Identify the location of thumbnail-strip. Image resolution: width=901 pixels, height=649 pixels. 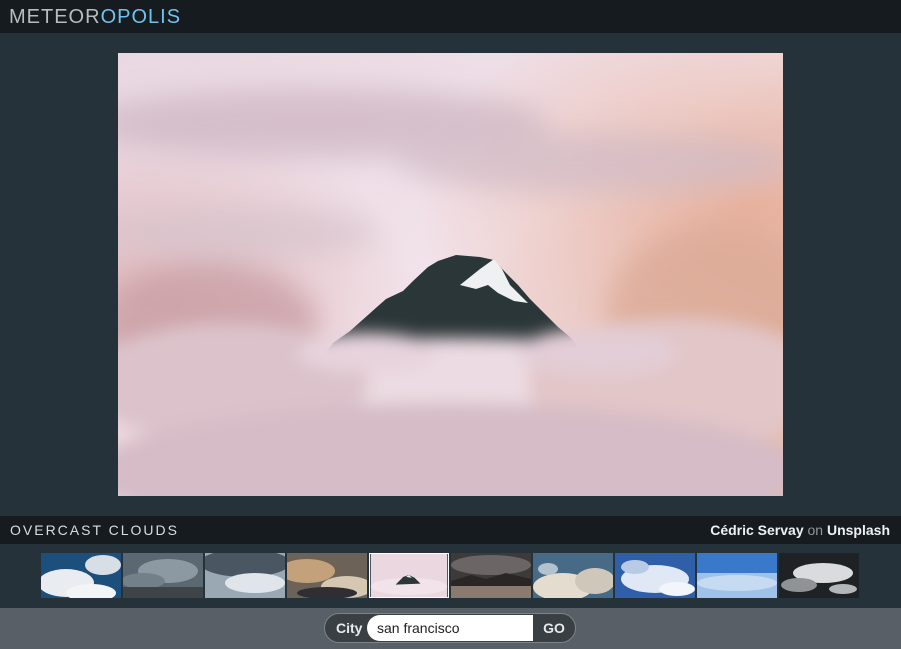
(451, 576).